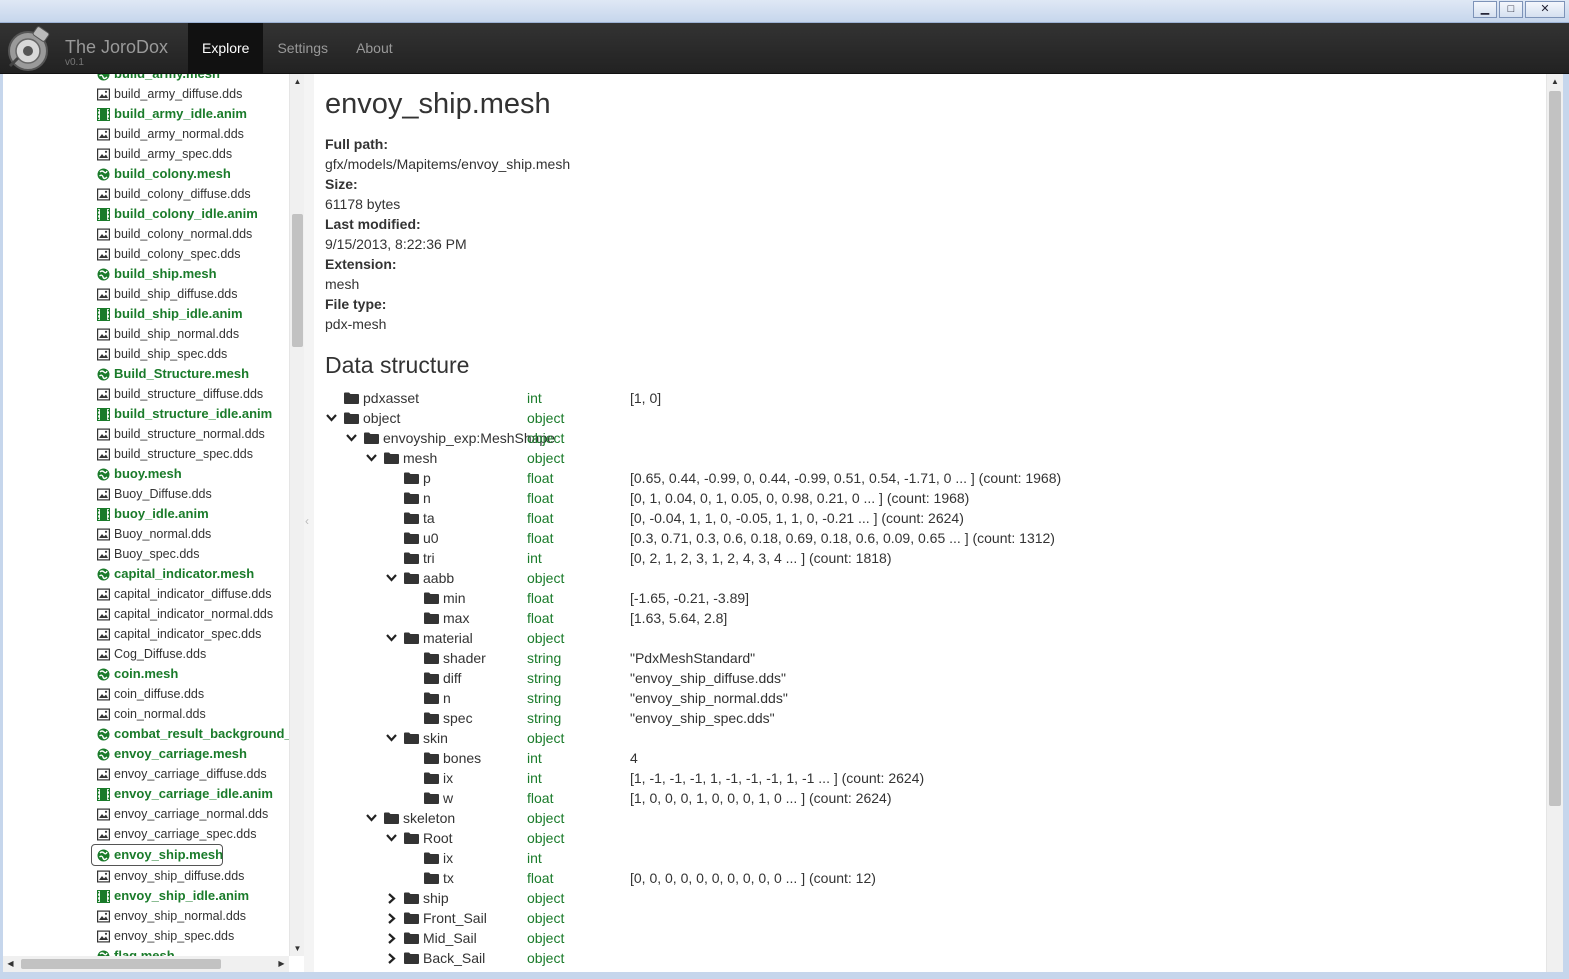 The width and height of the screenshot is (1569, 979). I want to click on file-item: build_colony_normal.dds, so click(191, 234).